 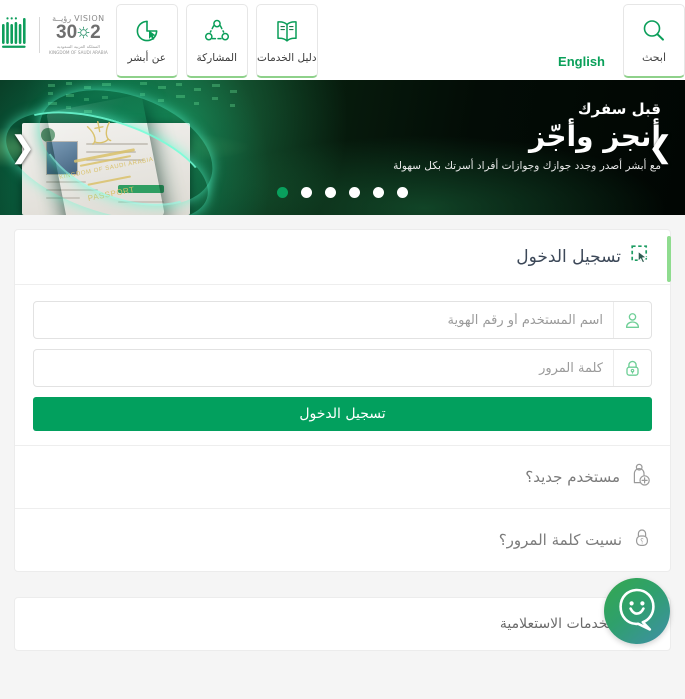 I want to click on login-submit-button: تسجيل الدخول, so click(x=342, y=414).